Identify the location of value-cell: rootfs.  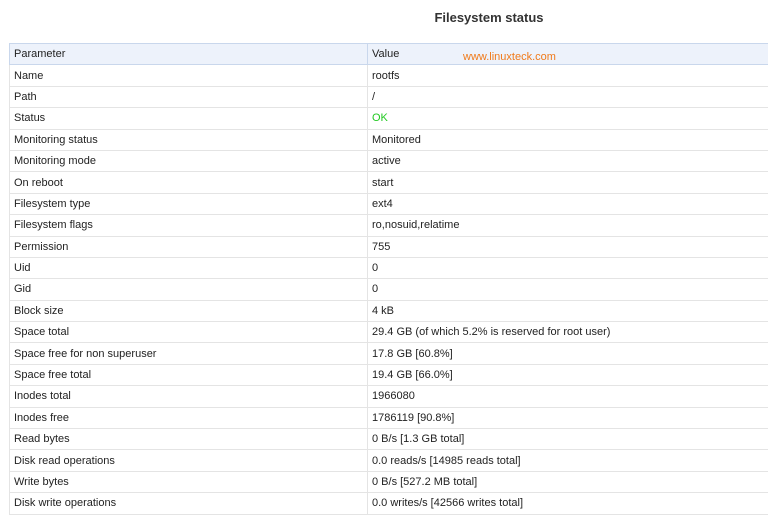
(568, 75).